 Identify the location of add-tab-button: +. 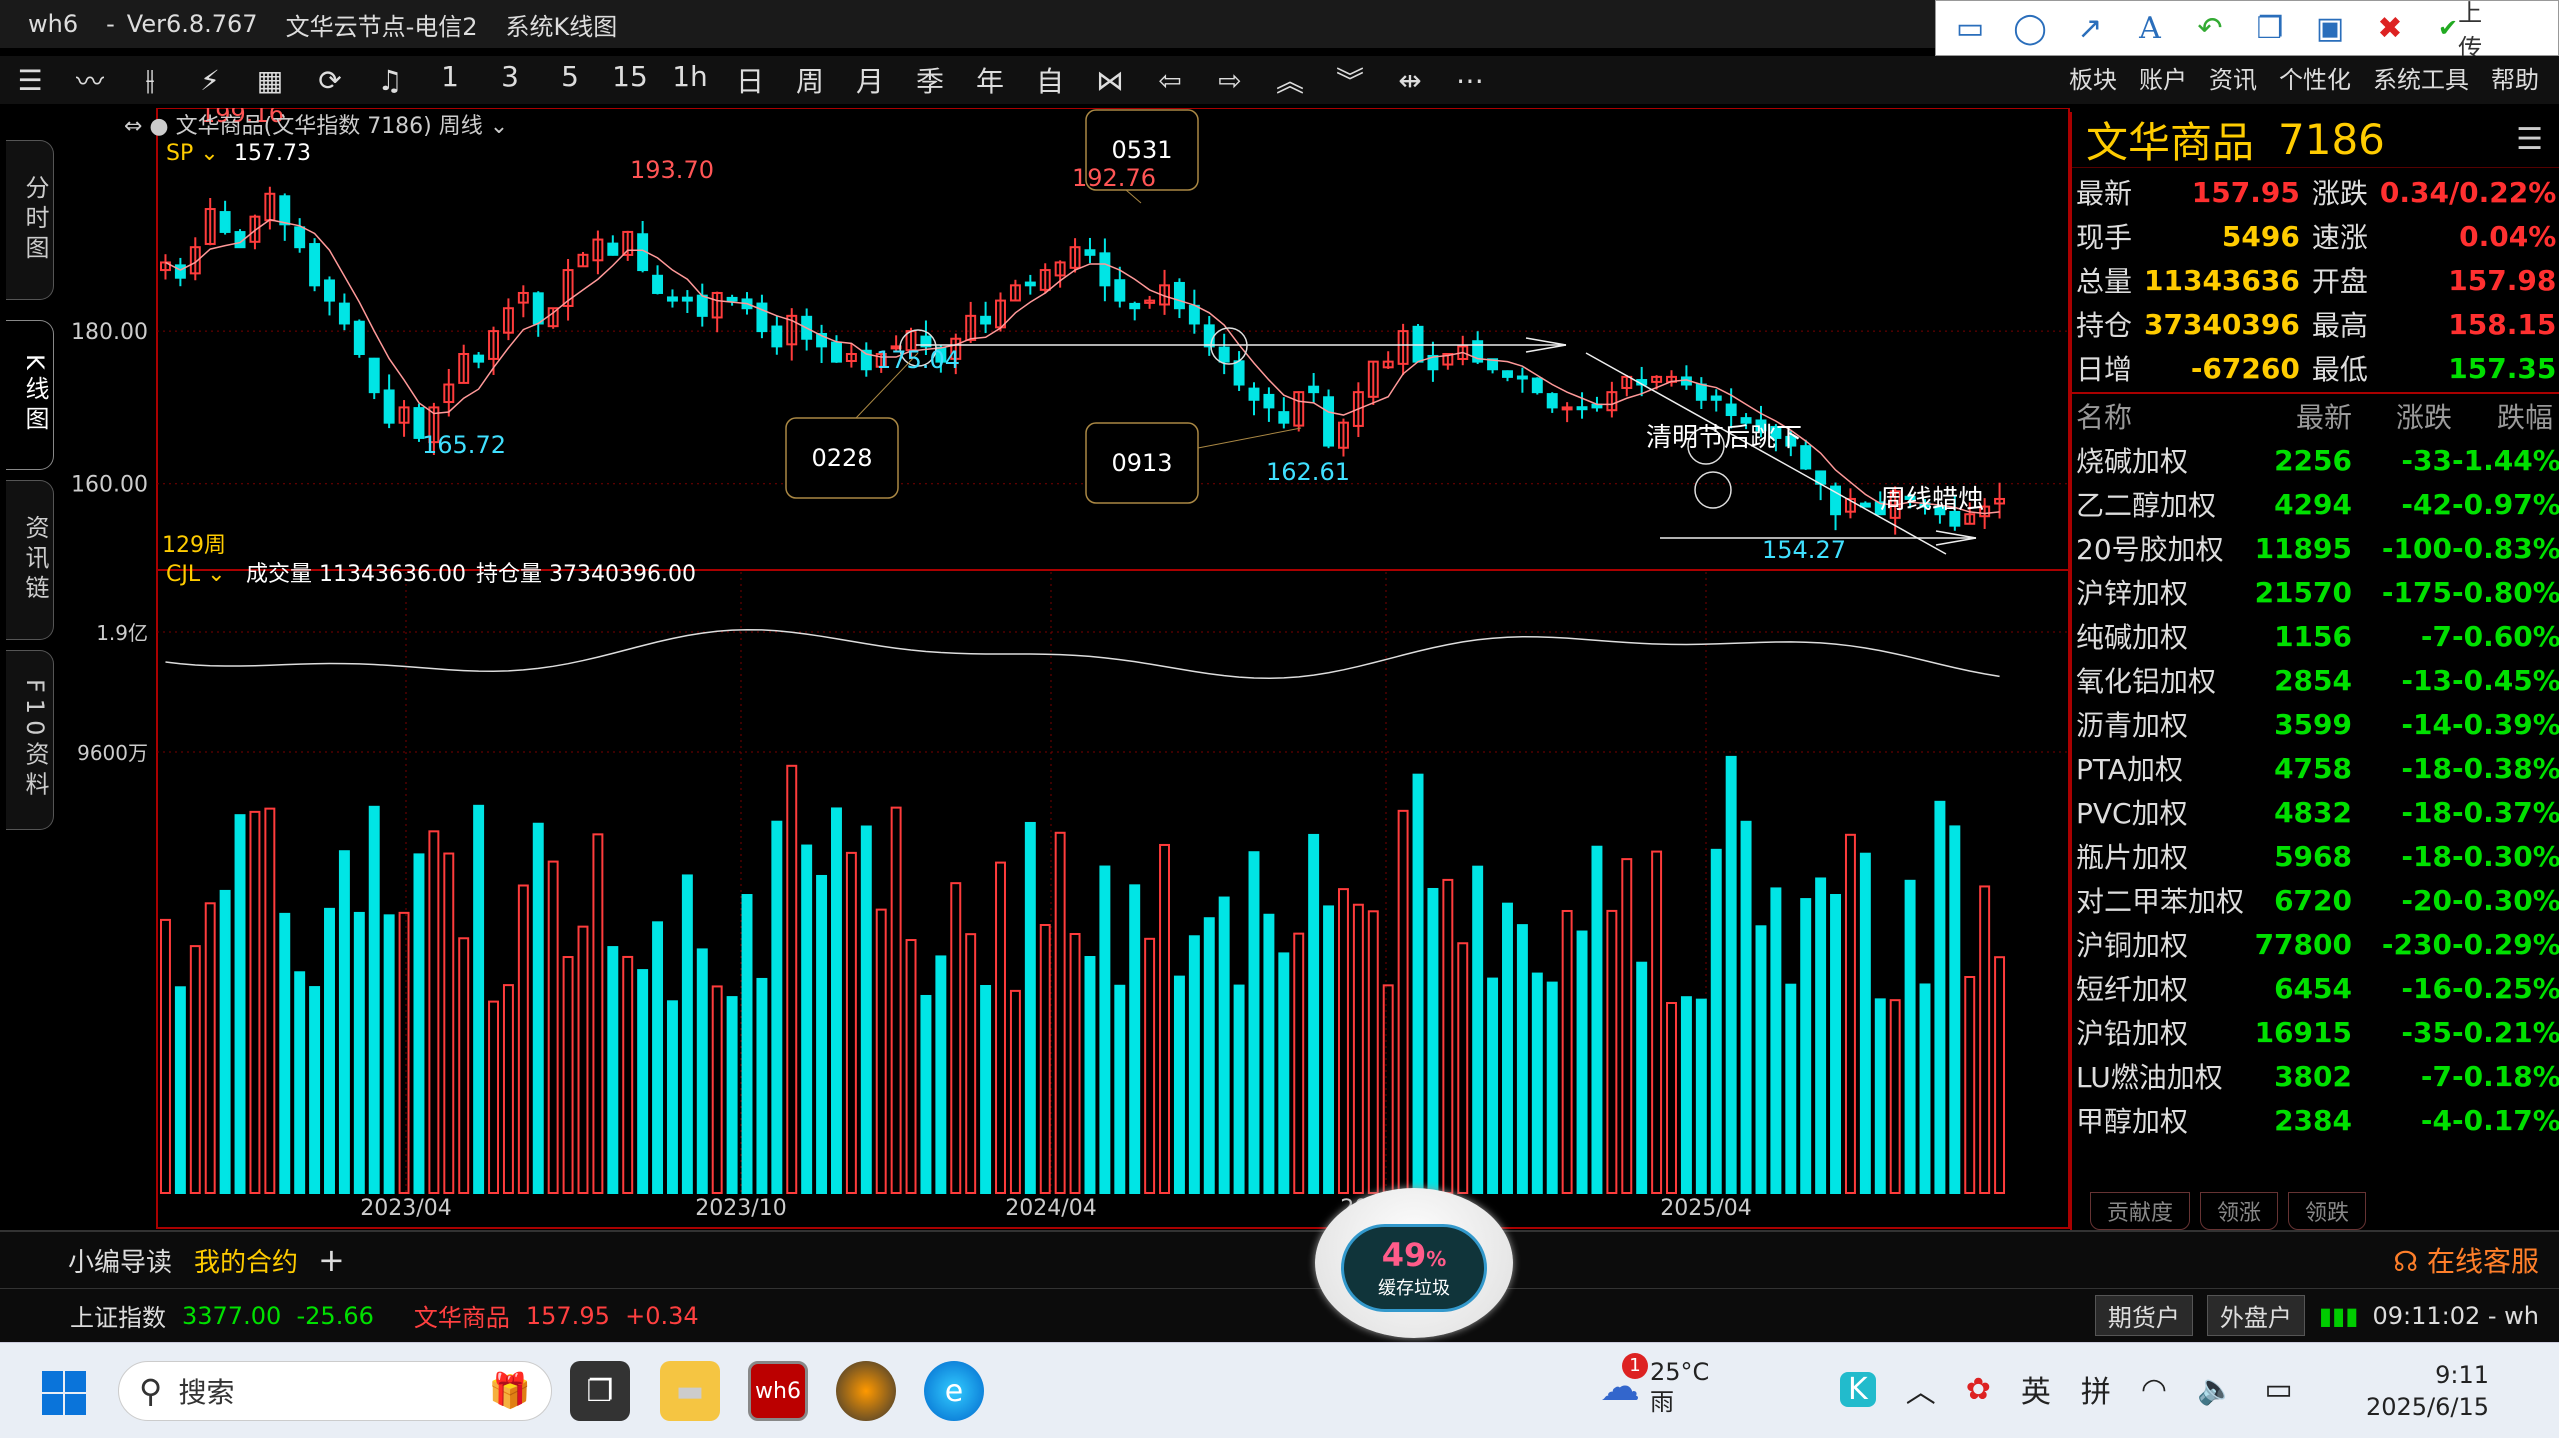
(331, 1260).